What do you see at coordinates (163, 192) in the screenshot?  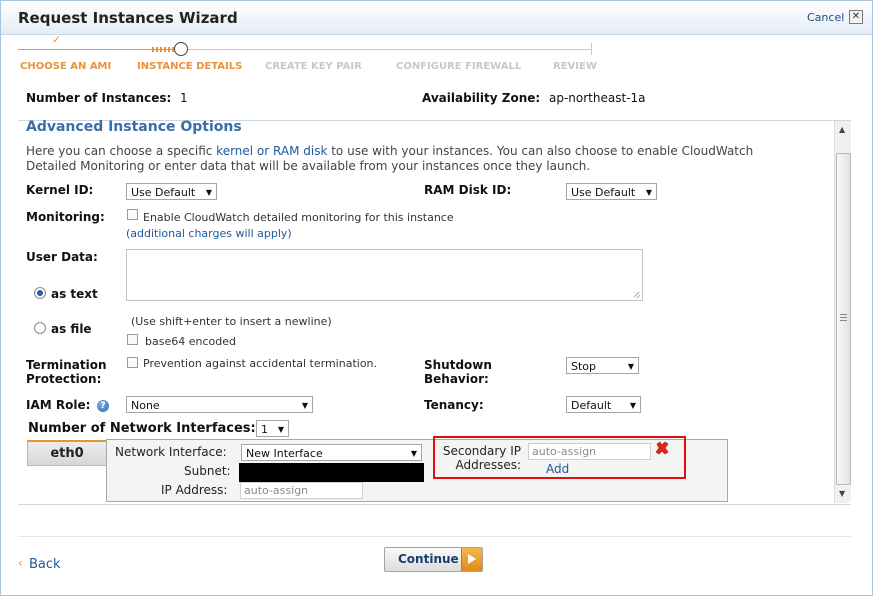 I see `kernel-select-value: Use Default` at bounding box center [163, 192].